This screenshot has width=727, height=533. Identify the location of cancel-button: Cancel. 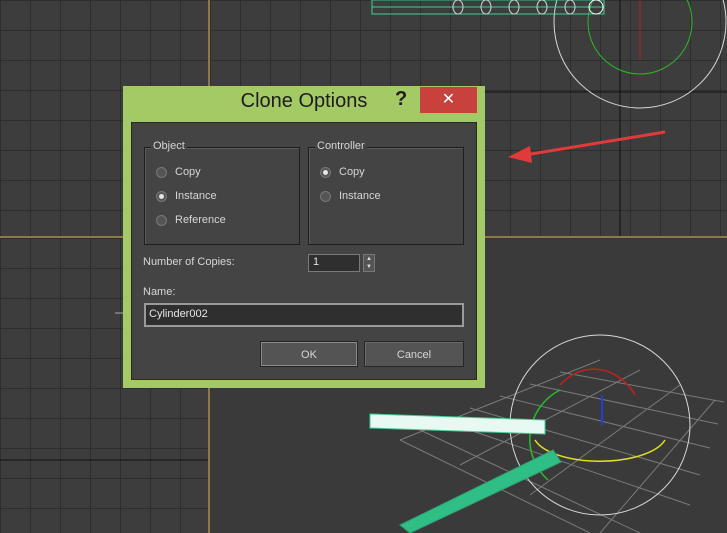
(414, 354).